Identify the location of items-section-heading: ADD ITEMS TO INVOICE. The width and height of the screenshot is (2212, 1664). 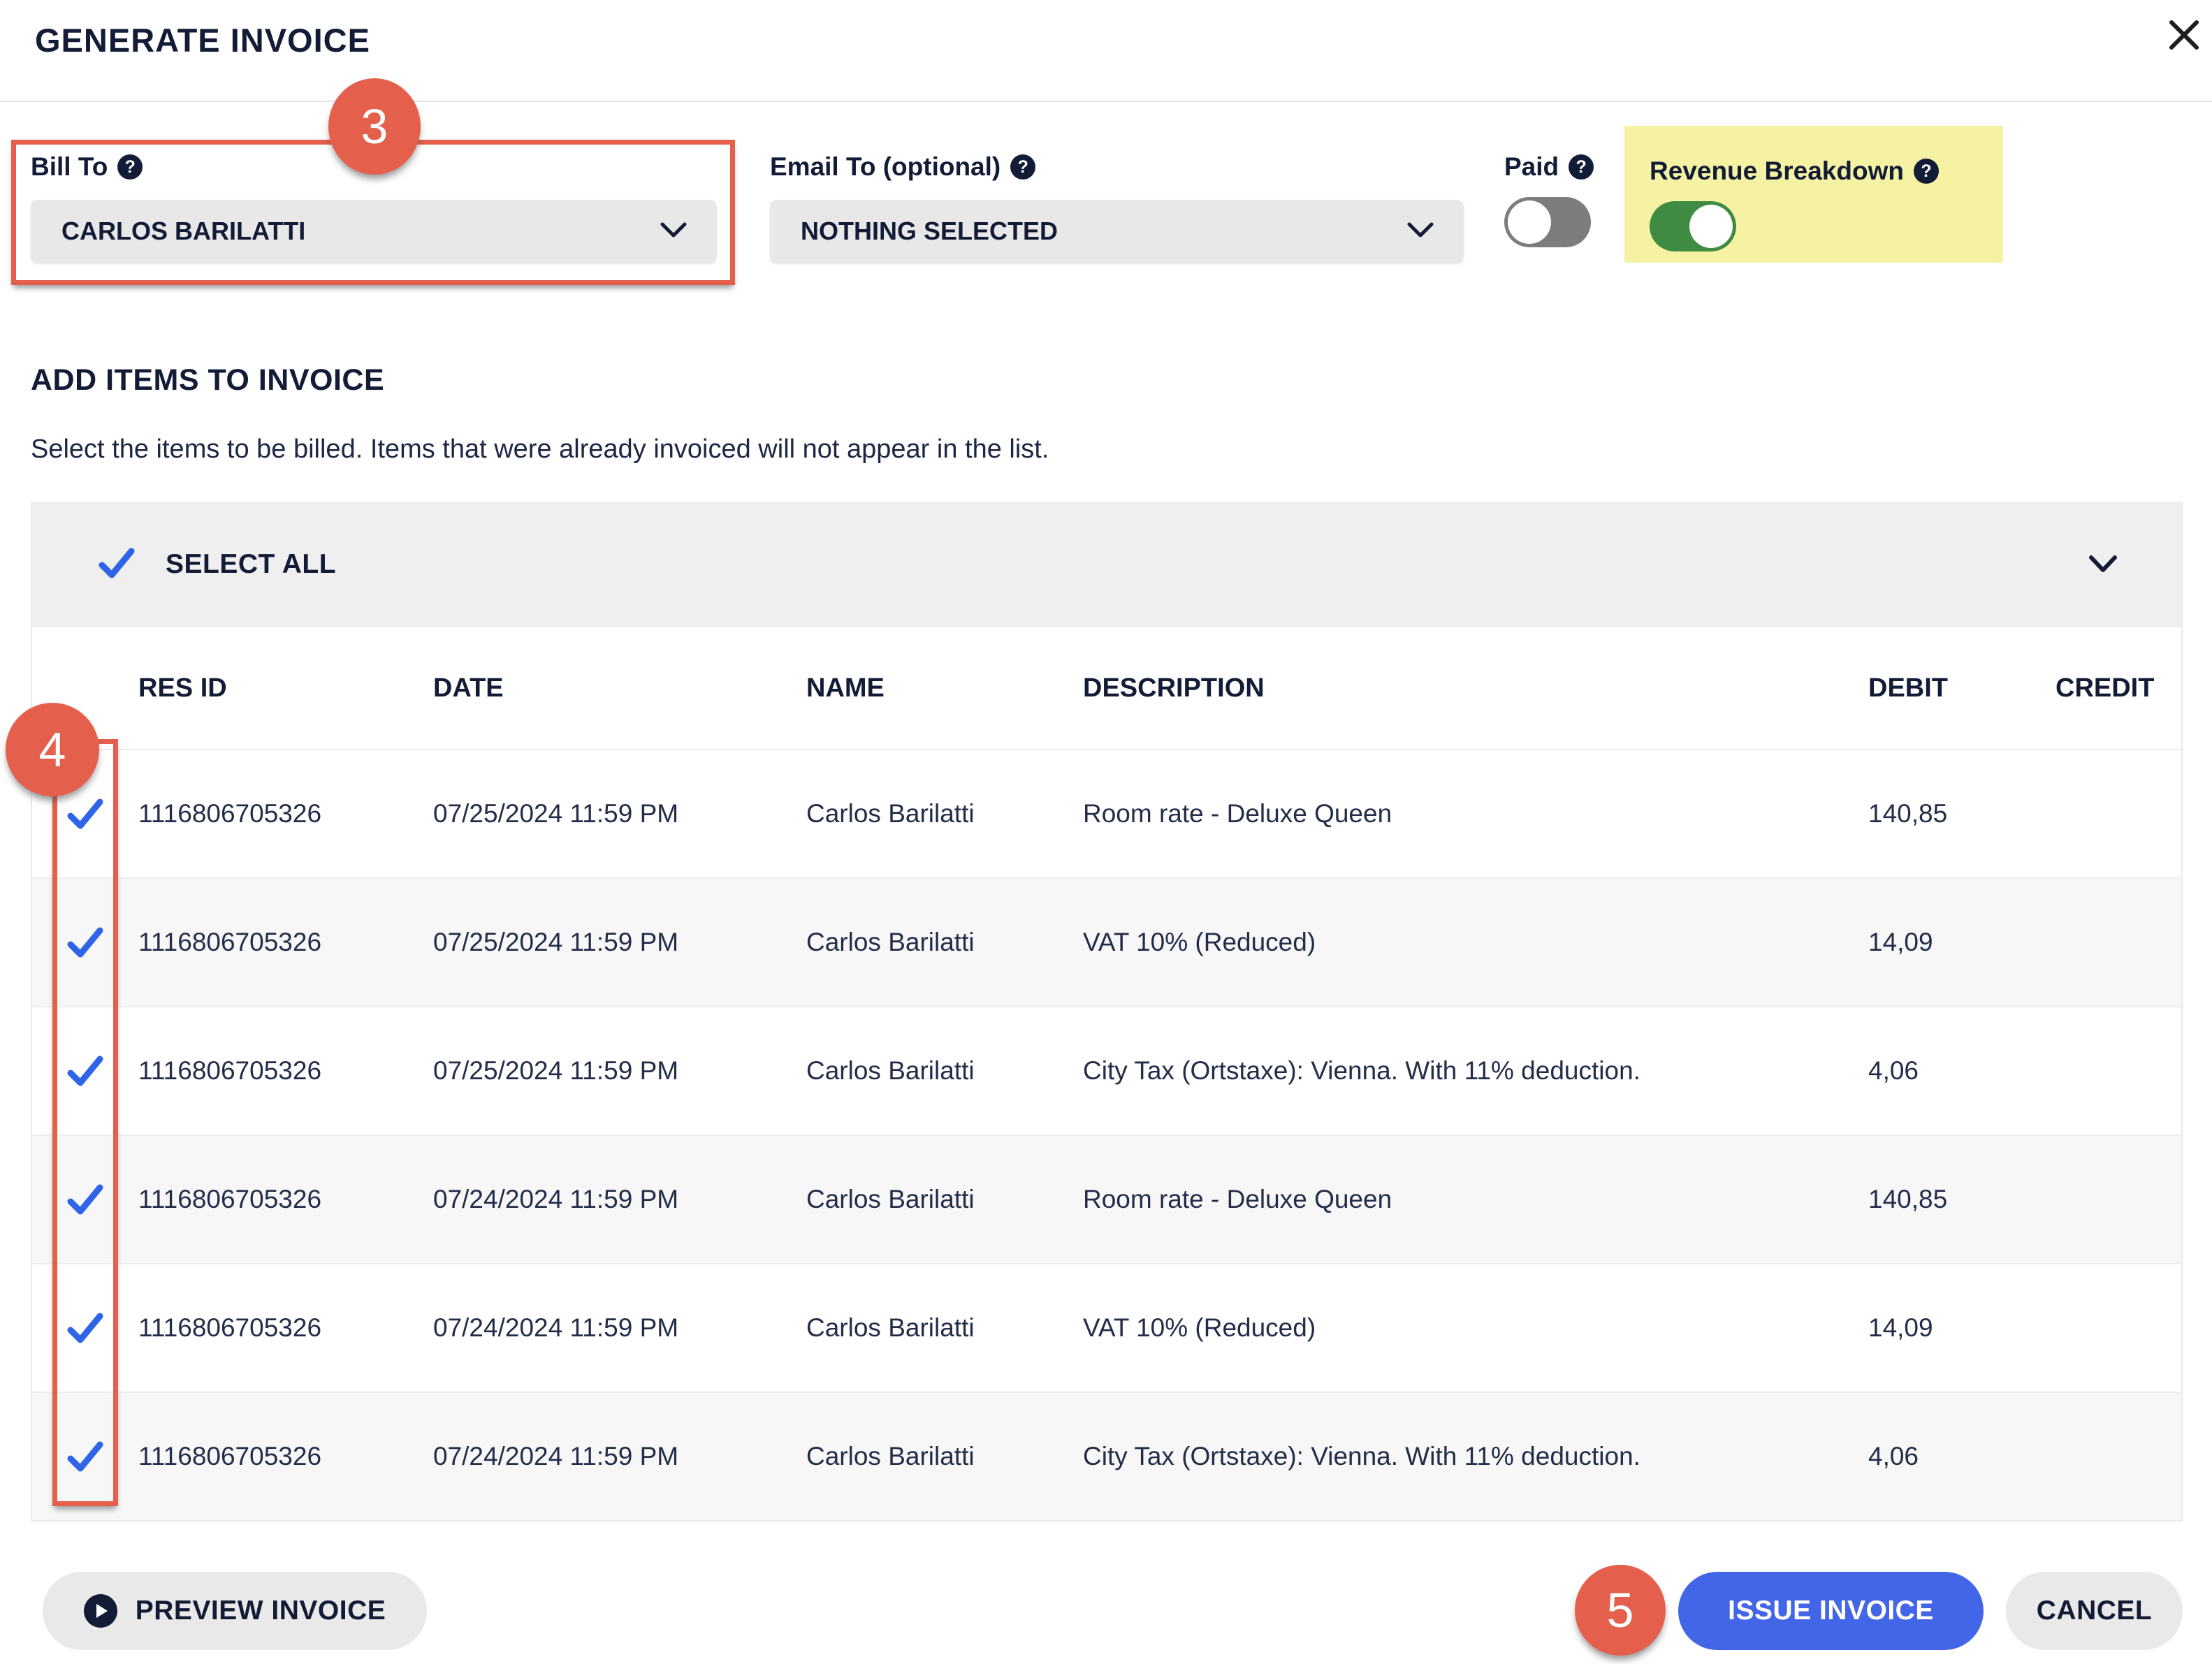
(208, 380).